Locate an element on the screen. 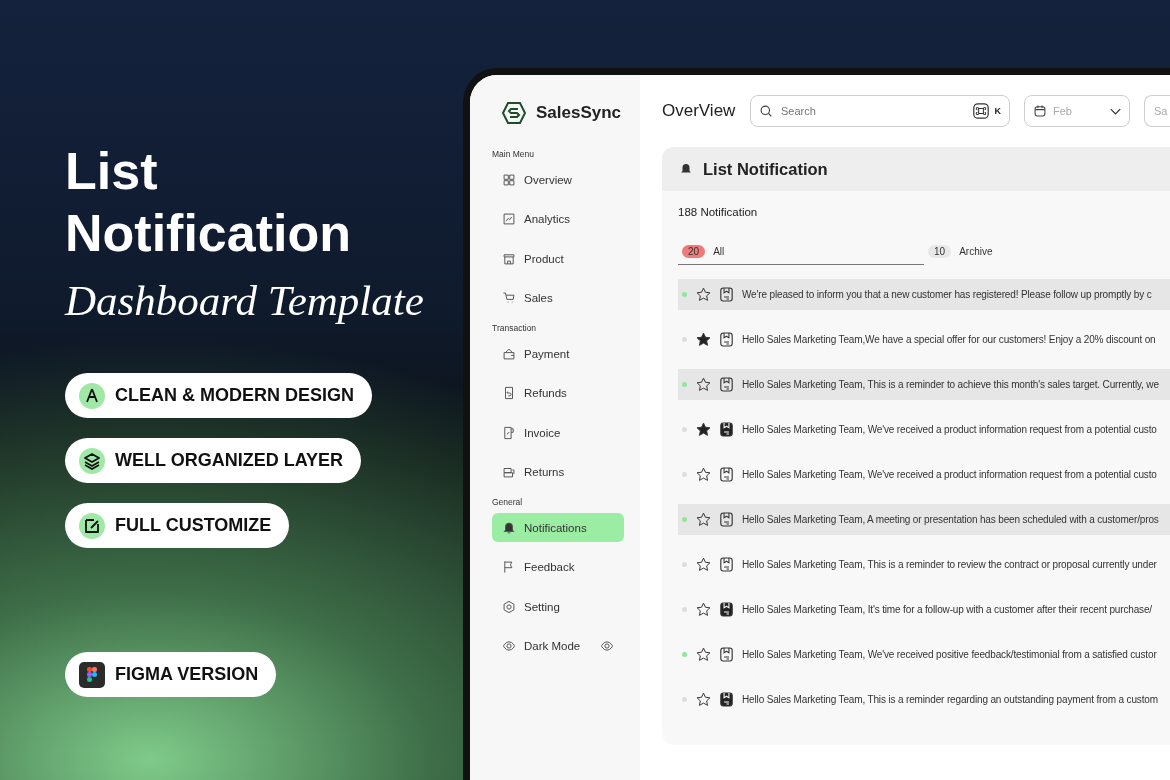 This screenshot has width=1170, height=780. tab: 20 All is located at coordinates (801, 255).